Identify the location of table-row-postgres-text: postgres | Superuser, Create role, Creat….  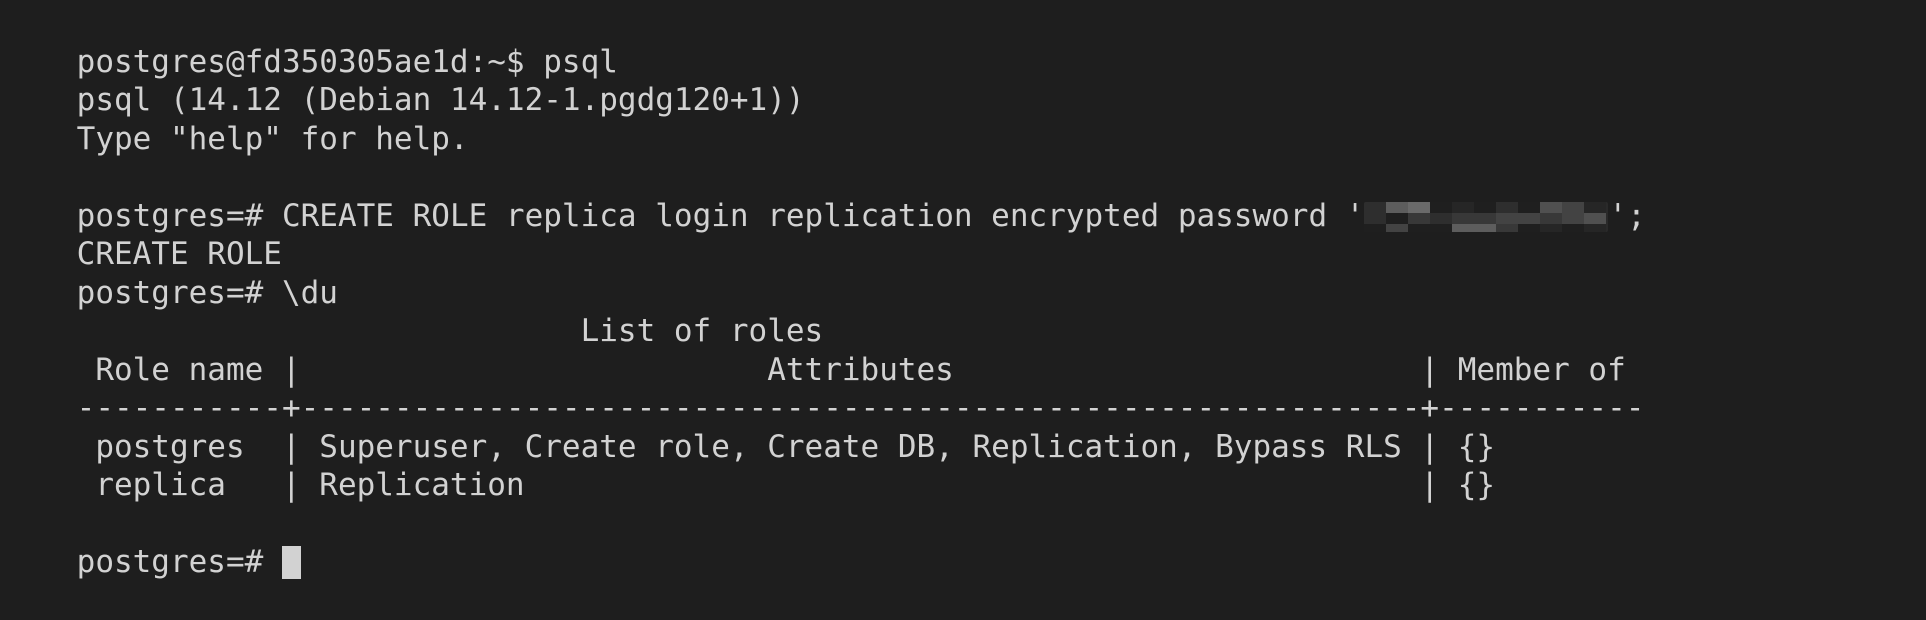
(786, 446).